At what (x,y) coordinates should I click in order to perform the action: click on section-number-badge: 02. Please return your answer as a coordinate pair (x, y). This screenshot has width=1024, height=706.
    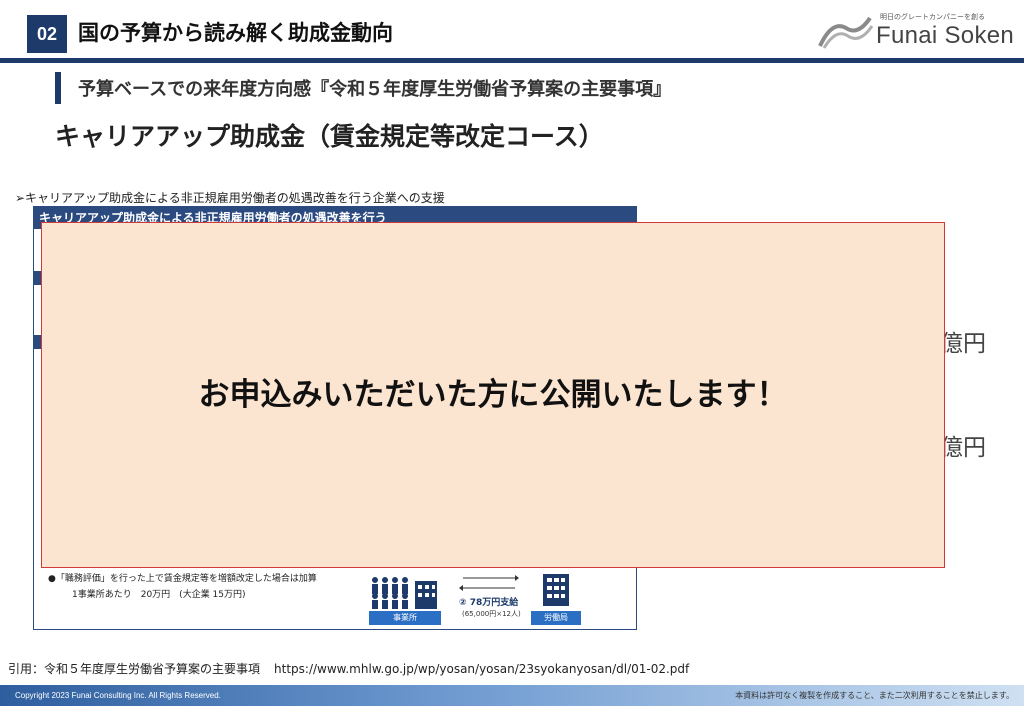
    Looking at the image, I should click on (47, 34).